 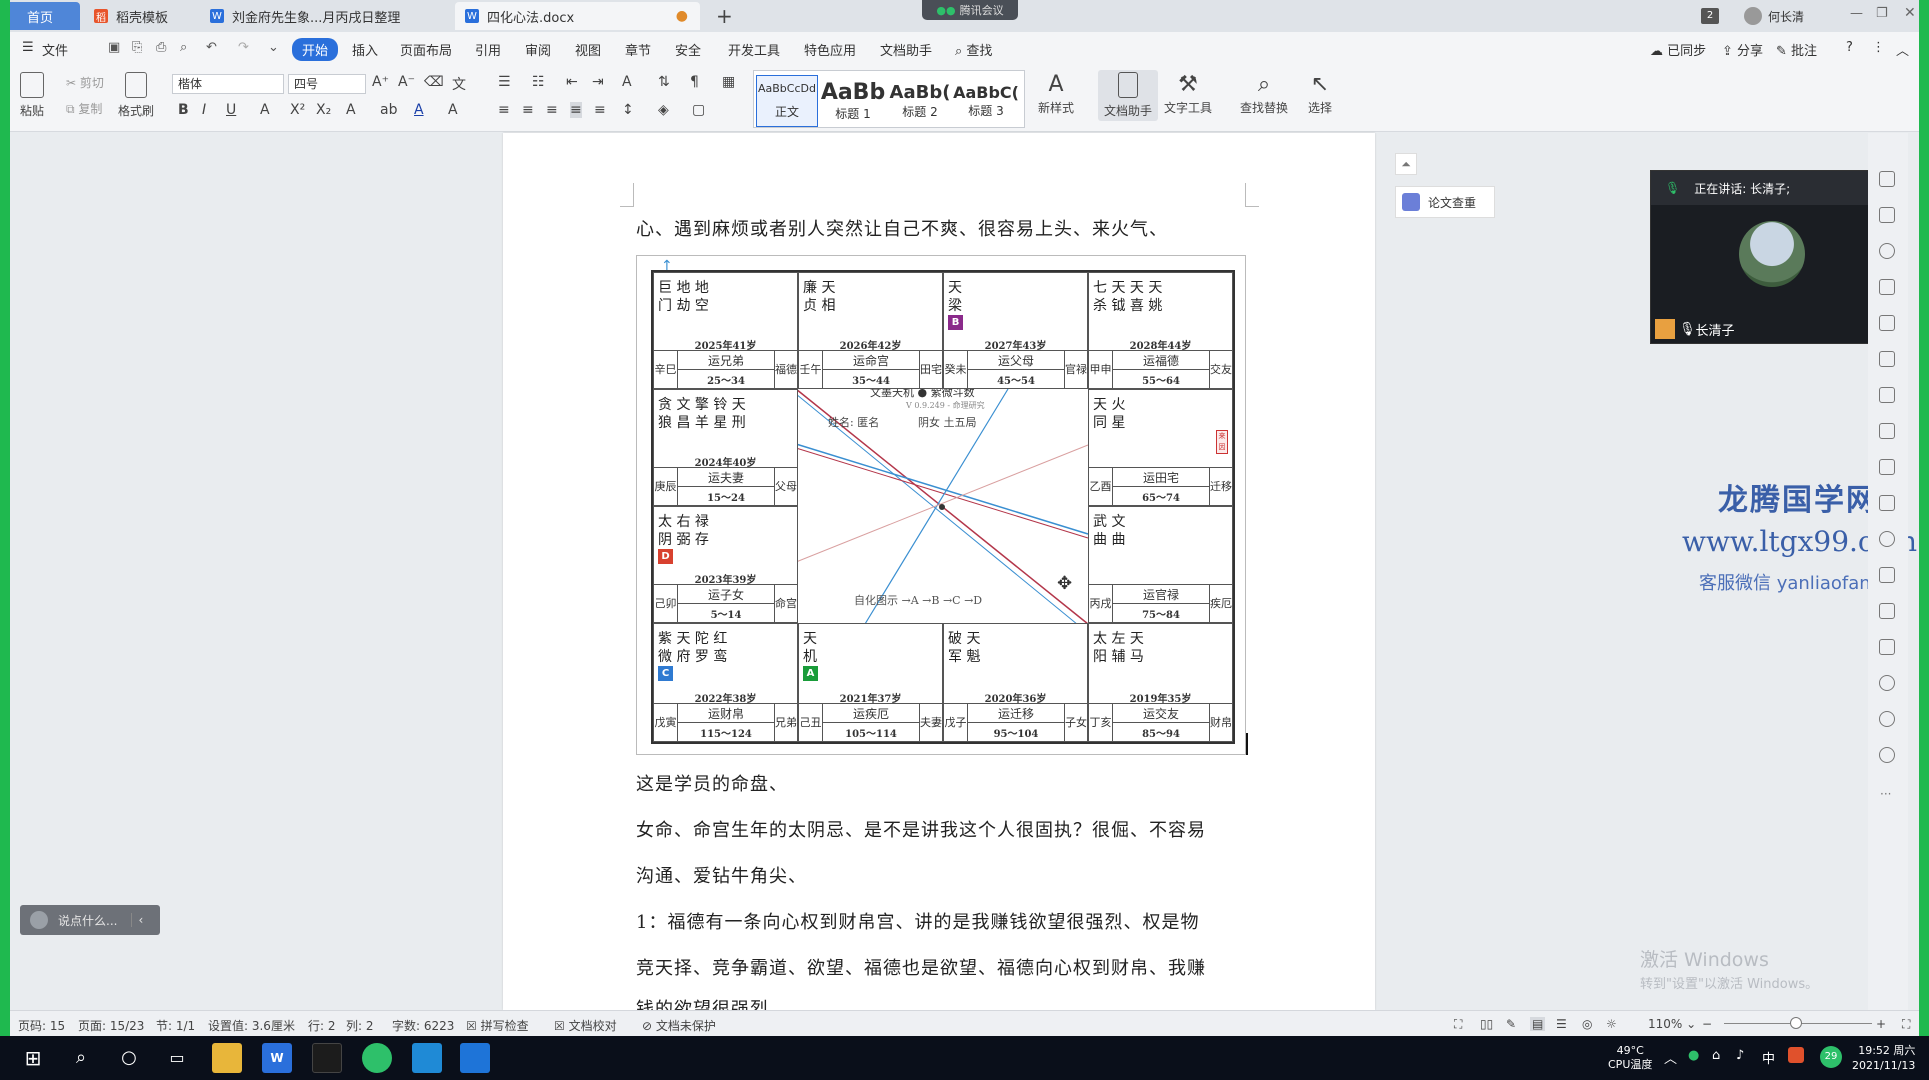 I want to click on thesis-check-button: 论文查重, so click(x=1445, y=202).